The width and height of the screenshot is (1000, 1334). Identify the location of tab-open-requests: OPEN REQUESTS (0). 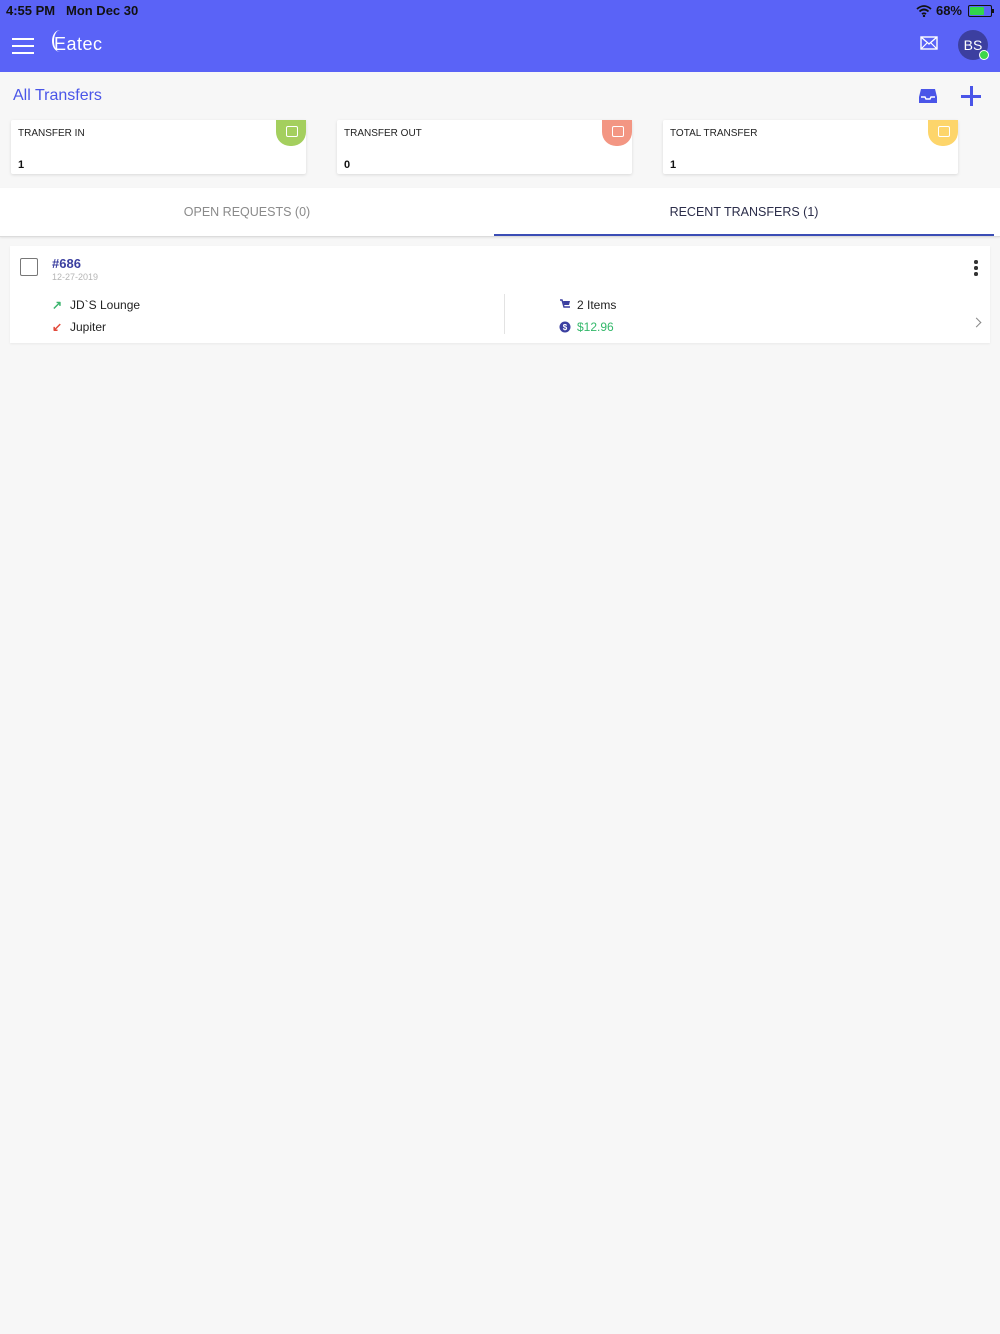
(247, 212).